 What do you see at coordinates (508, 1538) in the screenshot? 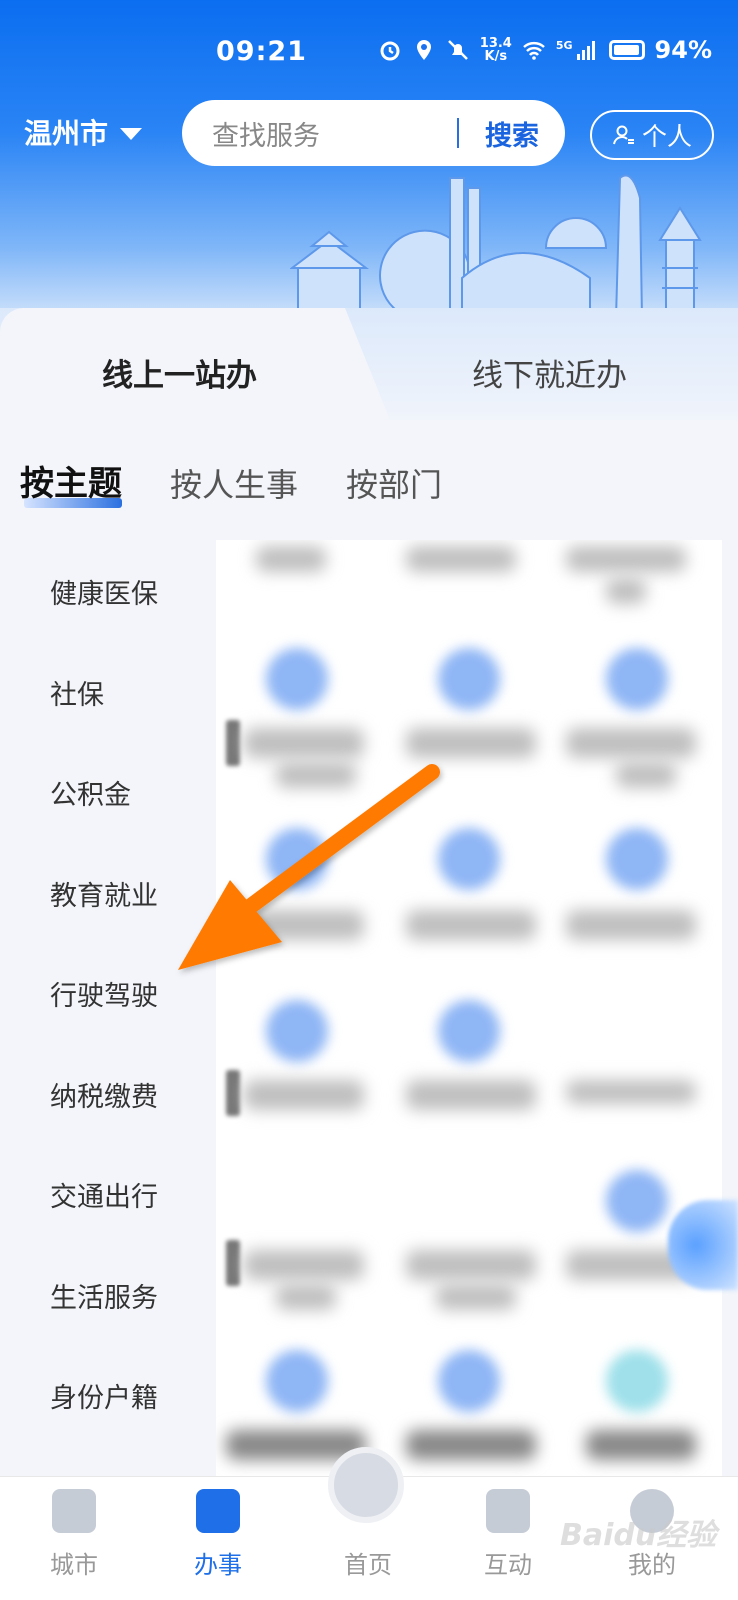
I see `nav-interact: 互动` at bounding box center [508, 1538].